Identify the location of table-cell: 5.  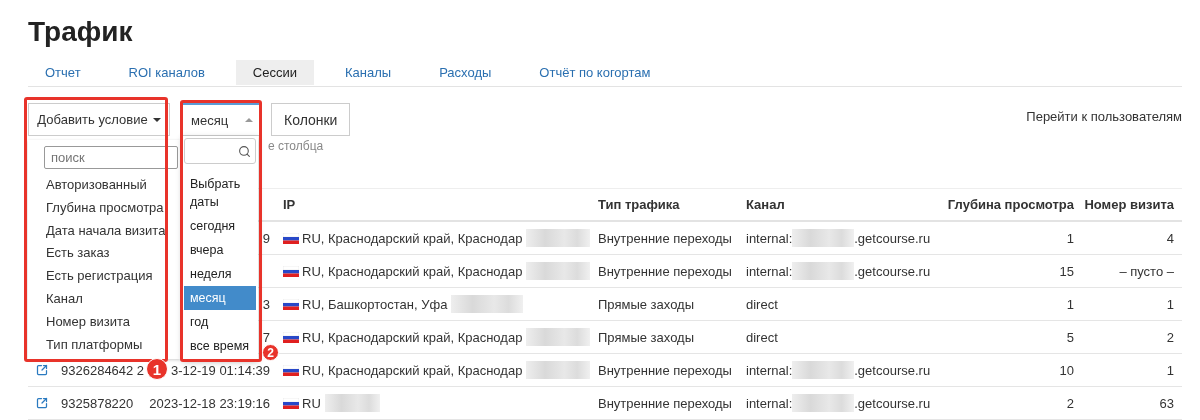
(1070, 337).